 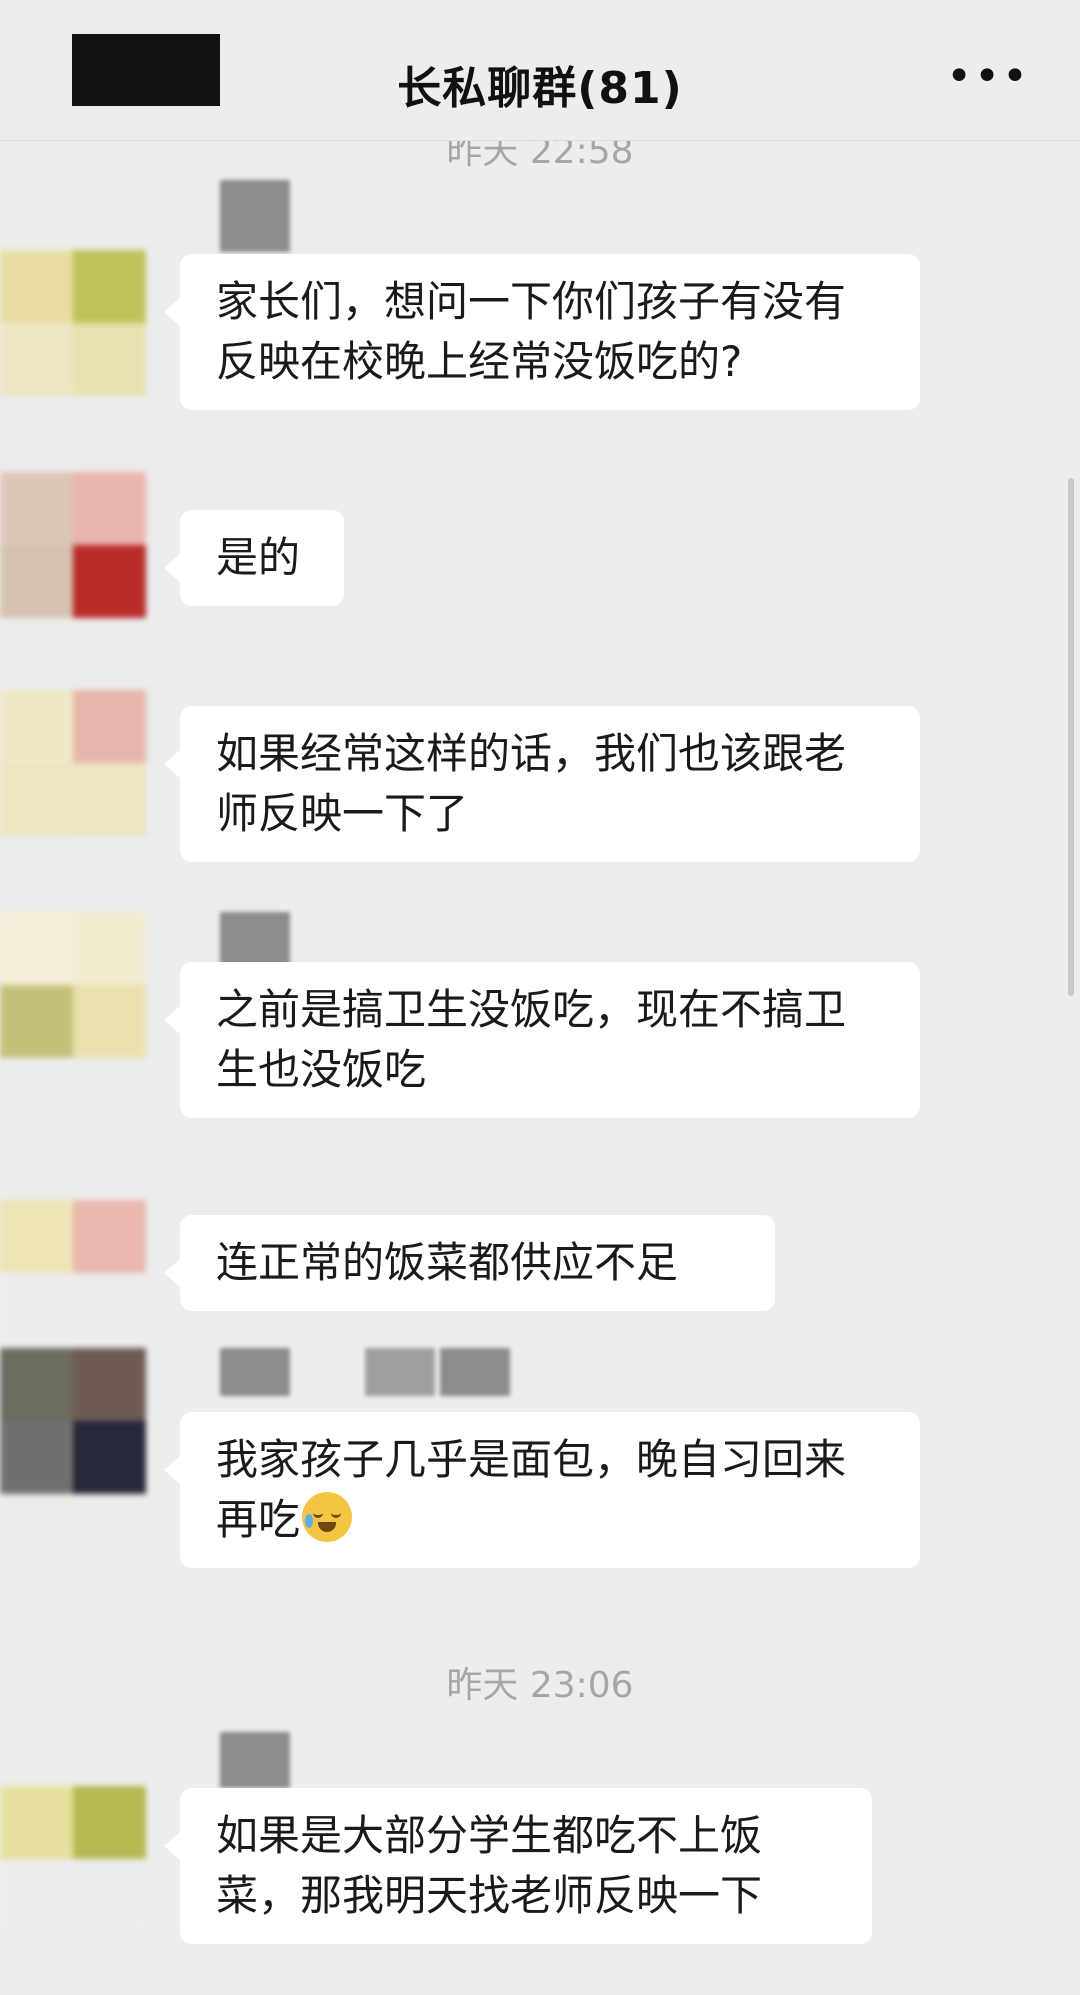 What do you see at coordinates (258, 557) in the screenshot?
I see `message-text: 是的` at bounding box center [258, 557].